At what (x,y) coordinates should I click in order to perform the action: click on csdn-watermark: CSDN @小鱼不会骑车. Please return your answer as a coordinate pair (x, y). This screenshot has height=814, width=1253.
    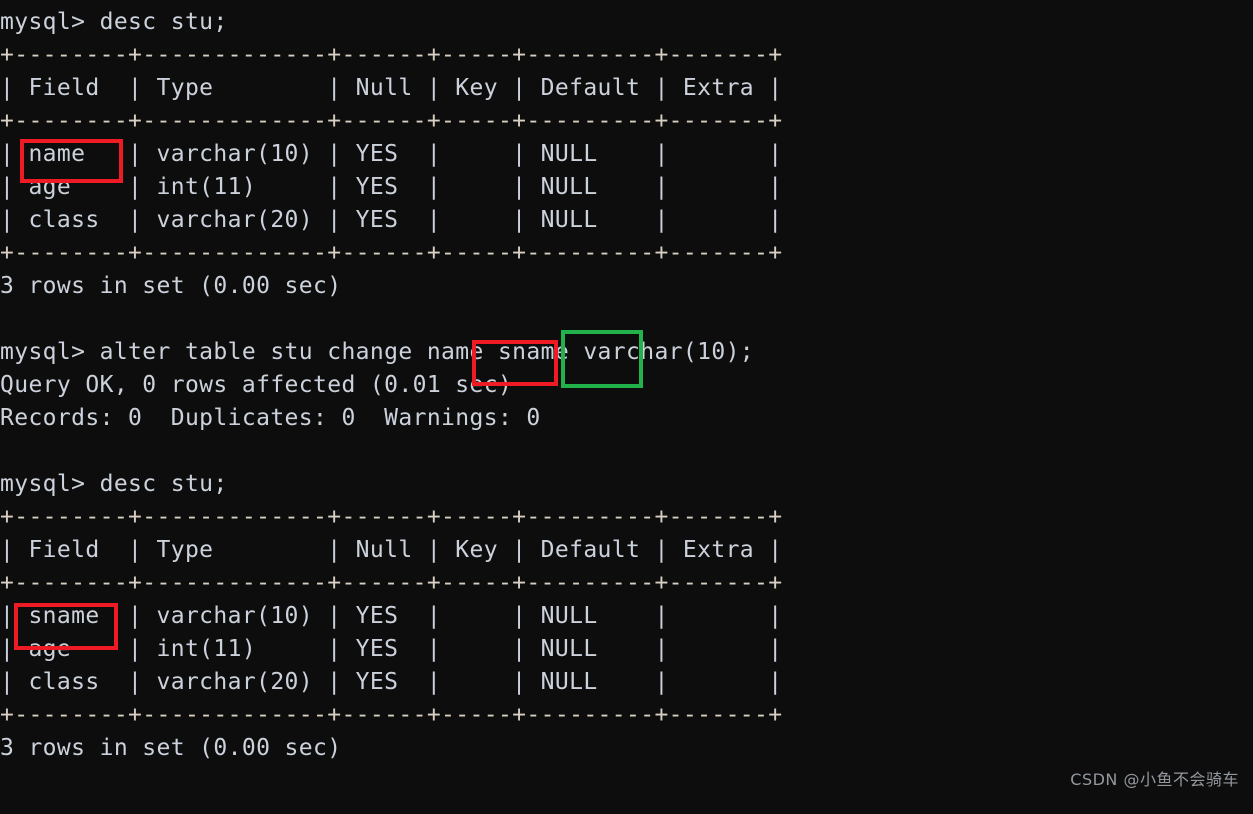
    Looking at the image, I should click on (1154, 779).